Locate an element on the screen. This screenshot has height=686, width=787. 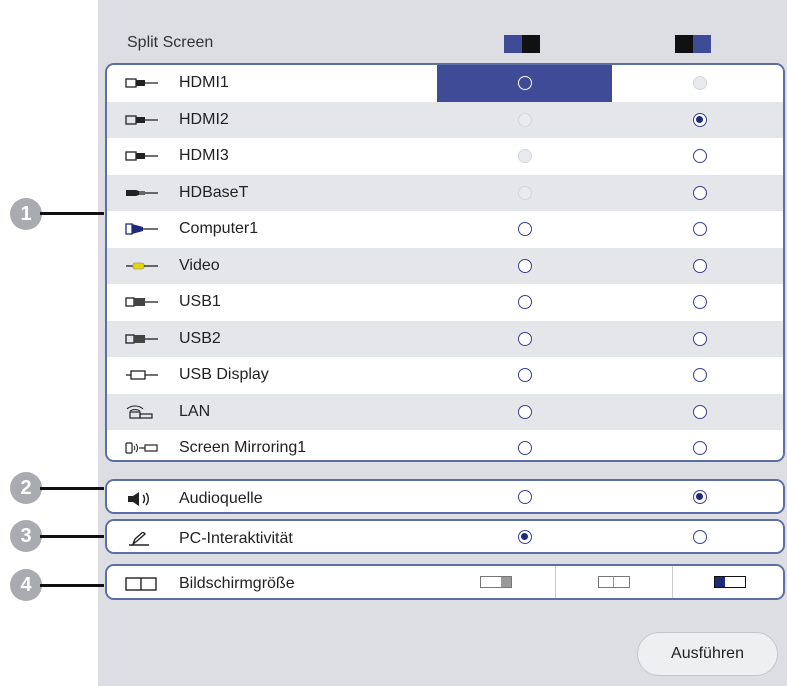
right-screen-column-icon is located at coordinates (693, 44).